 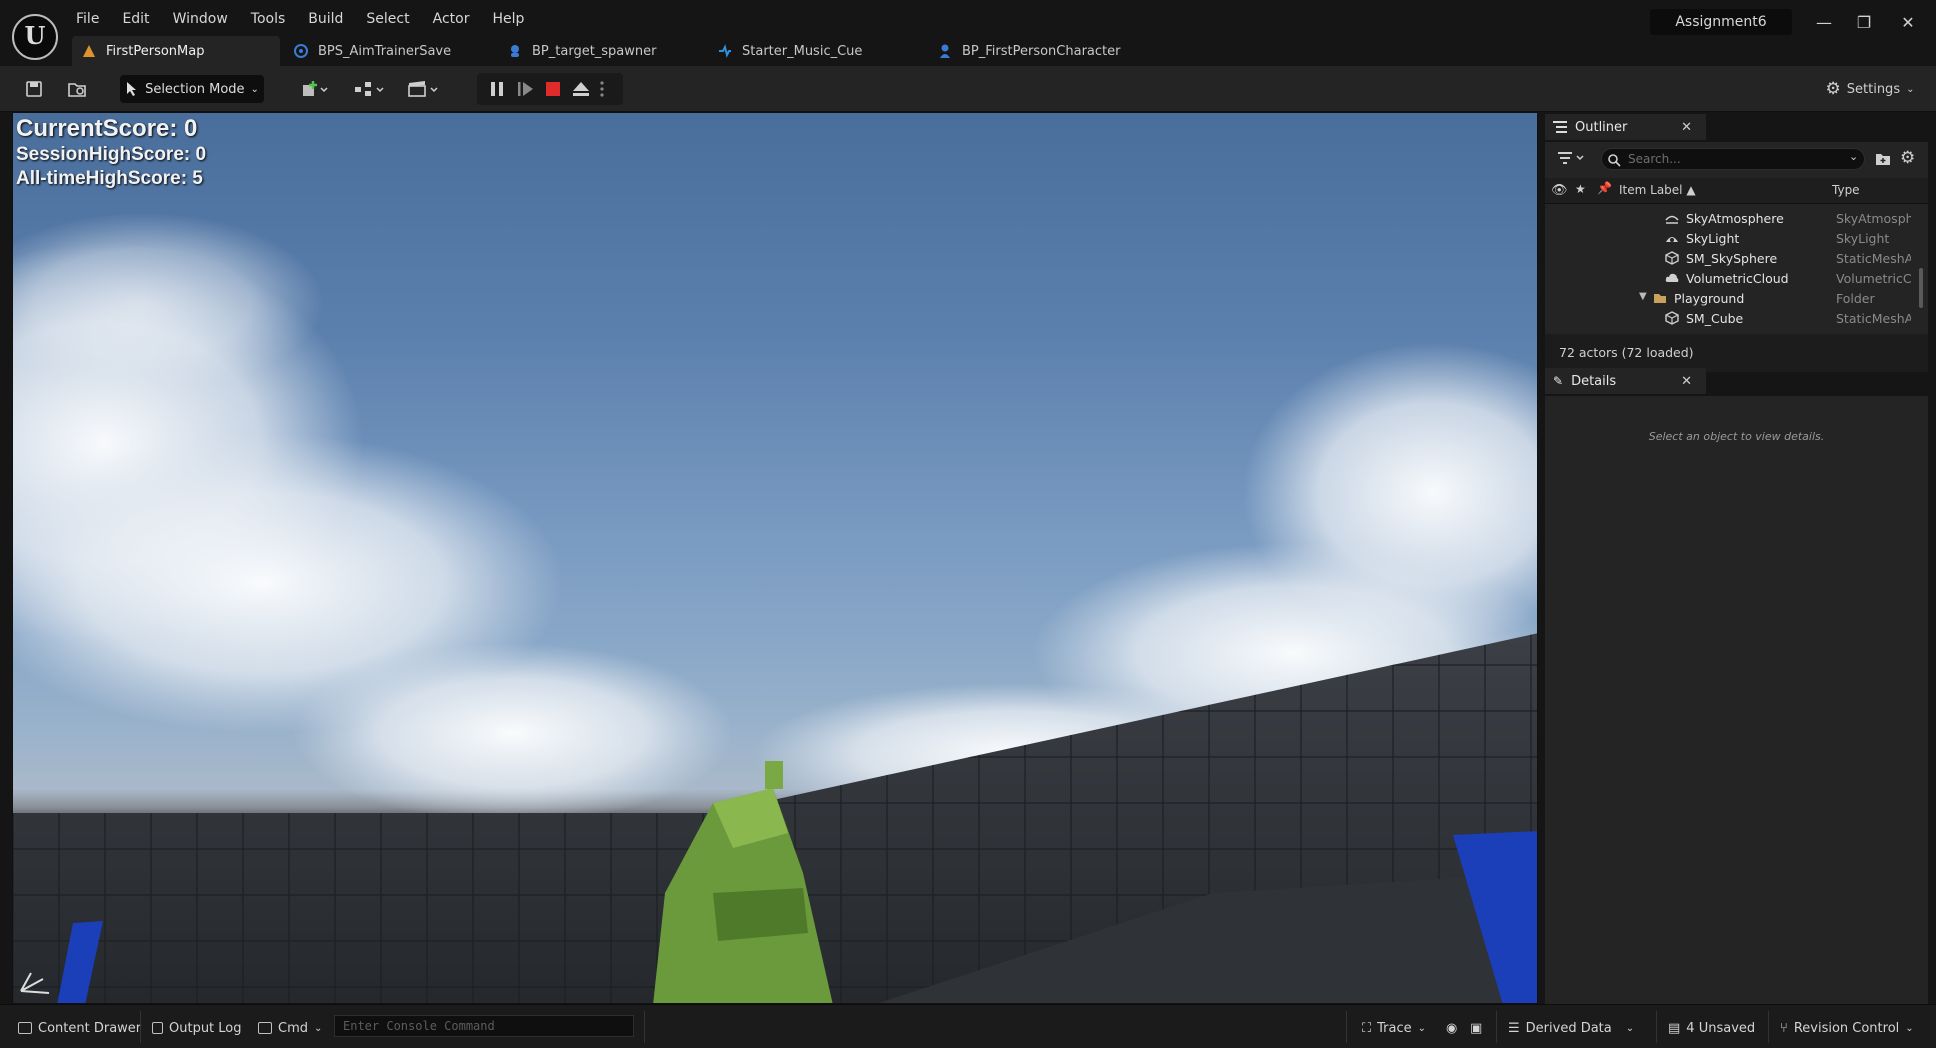 What do you see at coordinates (87, 19) in the screenshot?
I see `menu-file: File` at bounding box center [87, 19].